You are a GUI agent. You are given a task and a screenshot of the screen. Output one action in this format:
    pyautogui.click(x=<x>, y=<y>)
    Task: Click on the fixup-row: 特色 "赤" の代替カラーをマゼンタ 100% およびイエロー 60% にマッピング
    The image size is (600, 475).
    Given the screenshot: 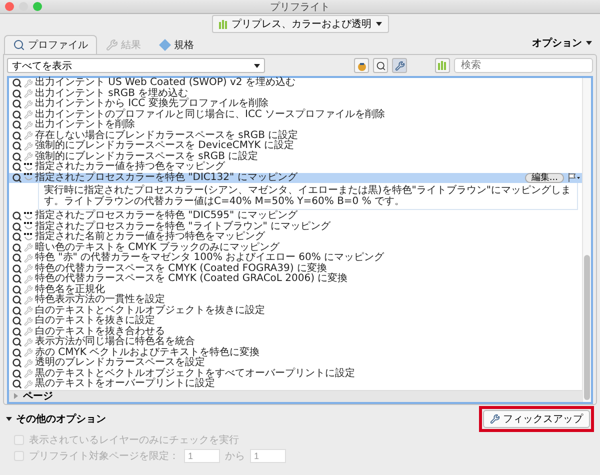 What is the action you would take?
    pyautogui.click(x=295, y=258)
    